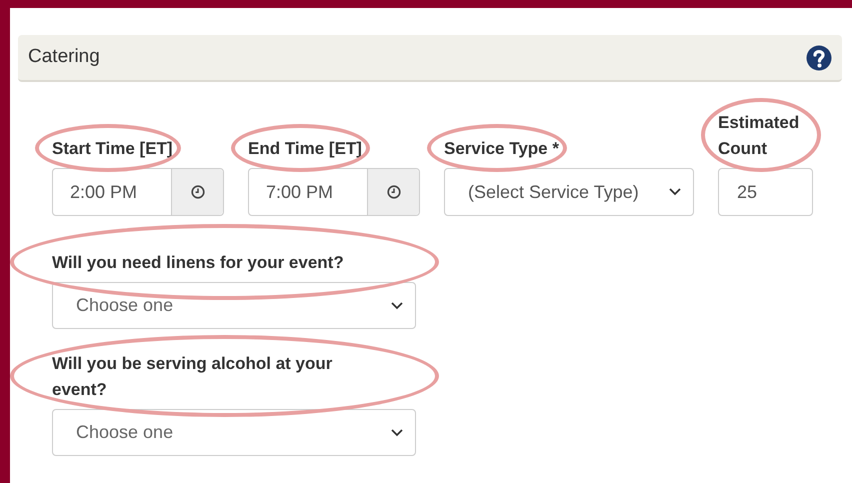  What do you see at coordinates (112, 149) in the screenshot?
I see `field-label: Start Time [ET]` at bounding box center [112, 149].